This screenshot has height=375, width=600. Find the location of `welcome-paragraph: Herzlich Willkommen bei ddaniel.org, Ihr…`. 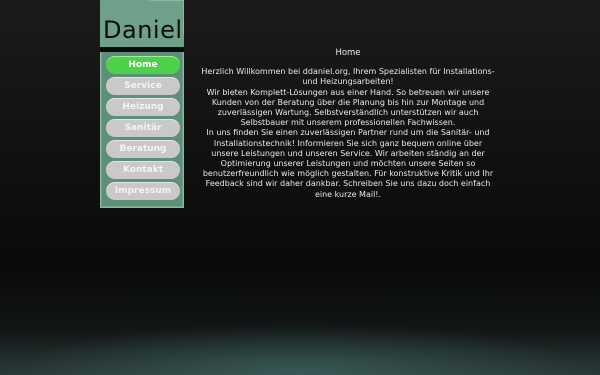

welcome-paragraph: Herzlich Willkommen bei ddaniel.org, Ihr… is located at coordinates (348, 77).